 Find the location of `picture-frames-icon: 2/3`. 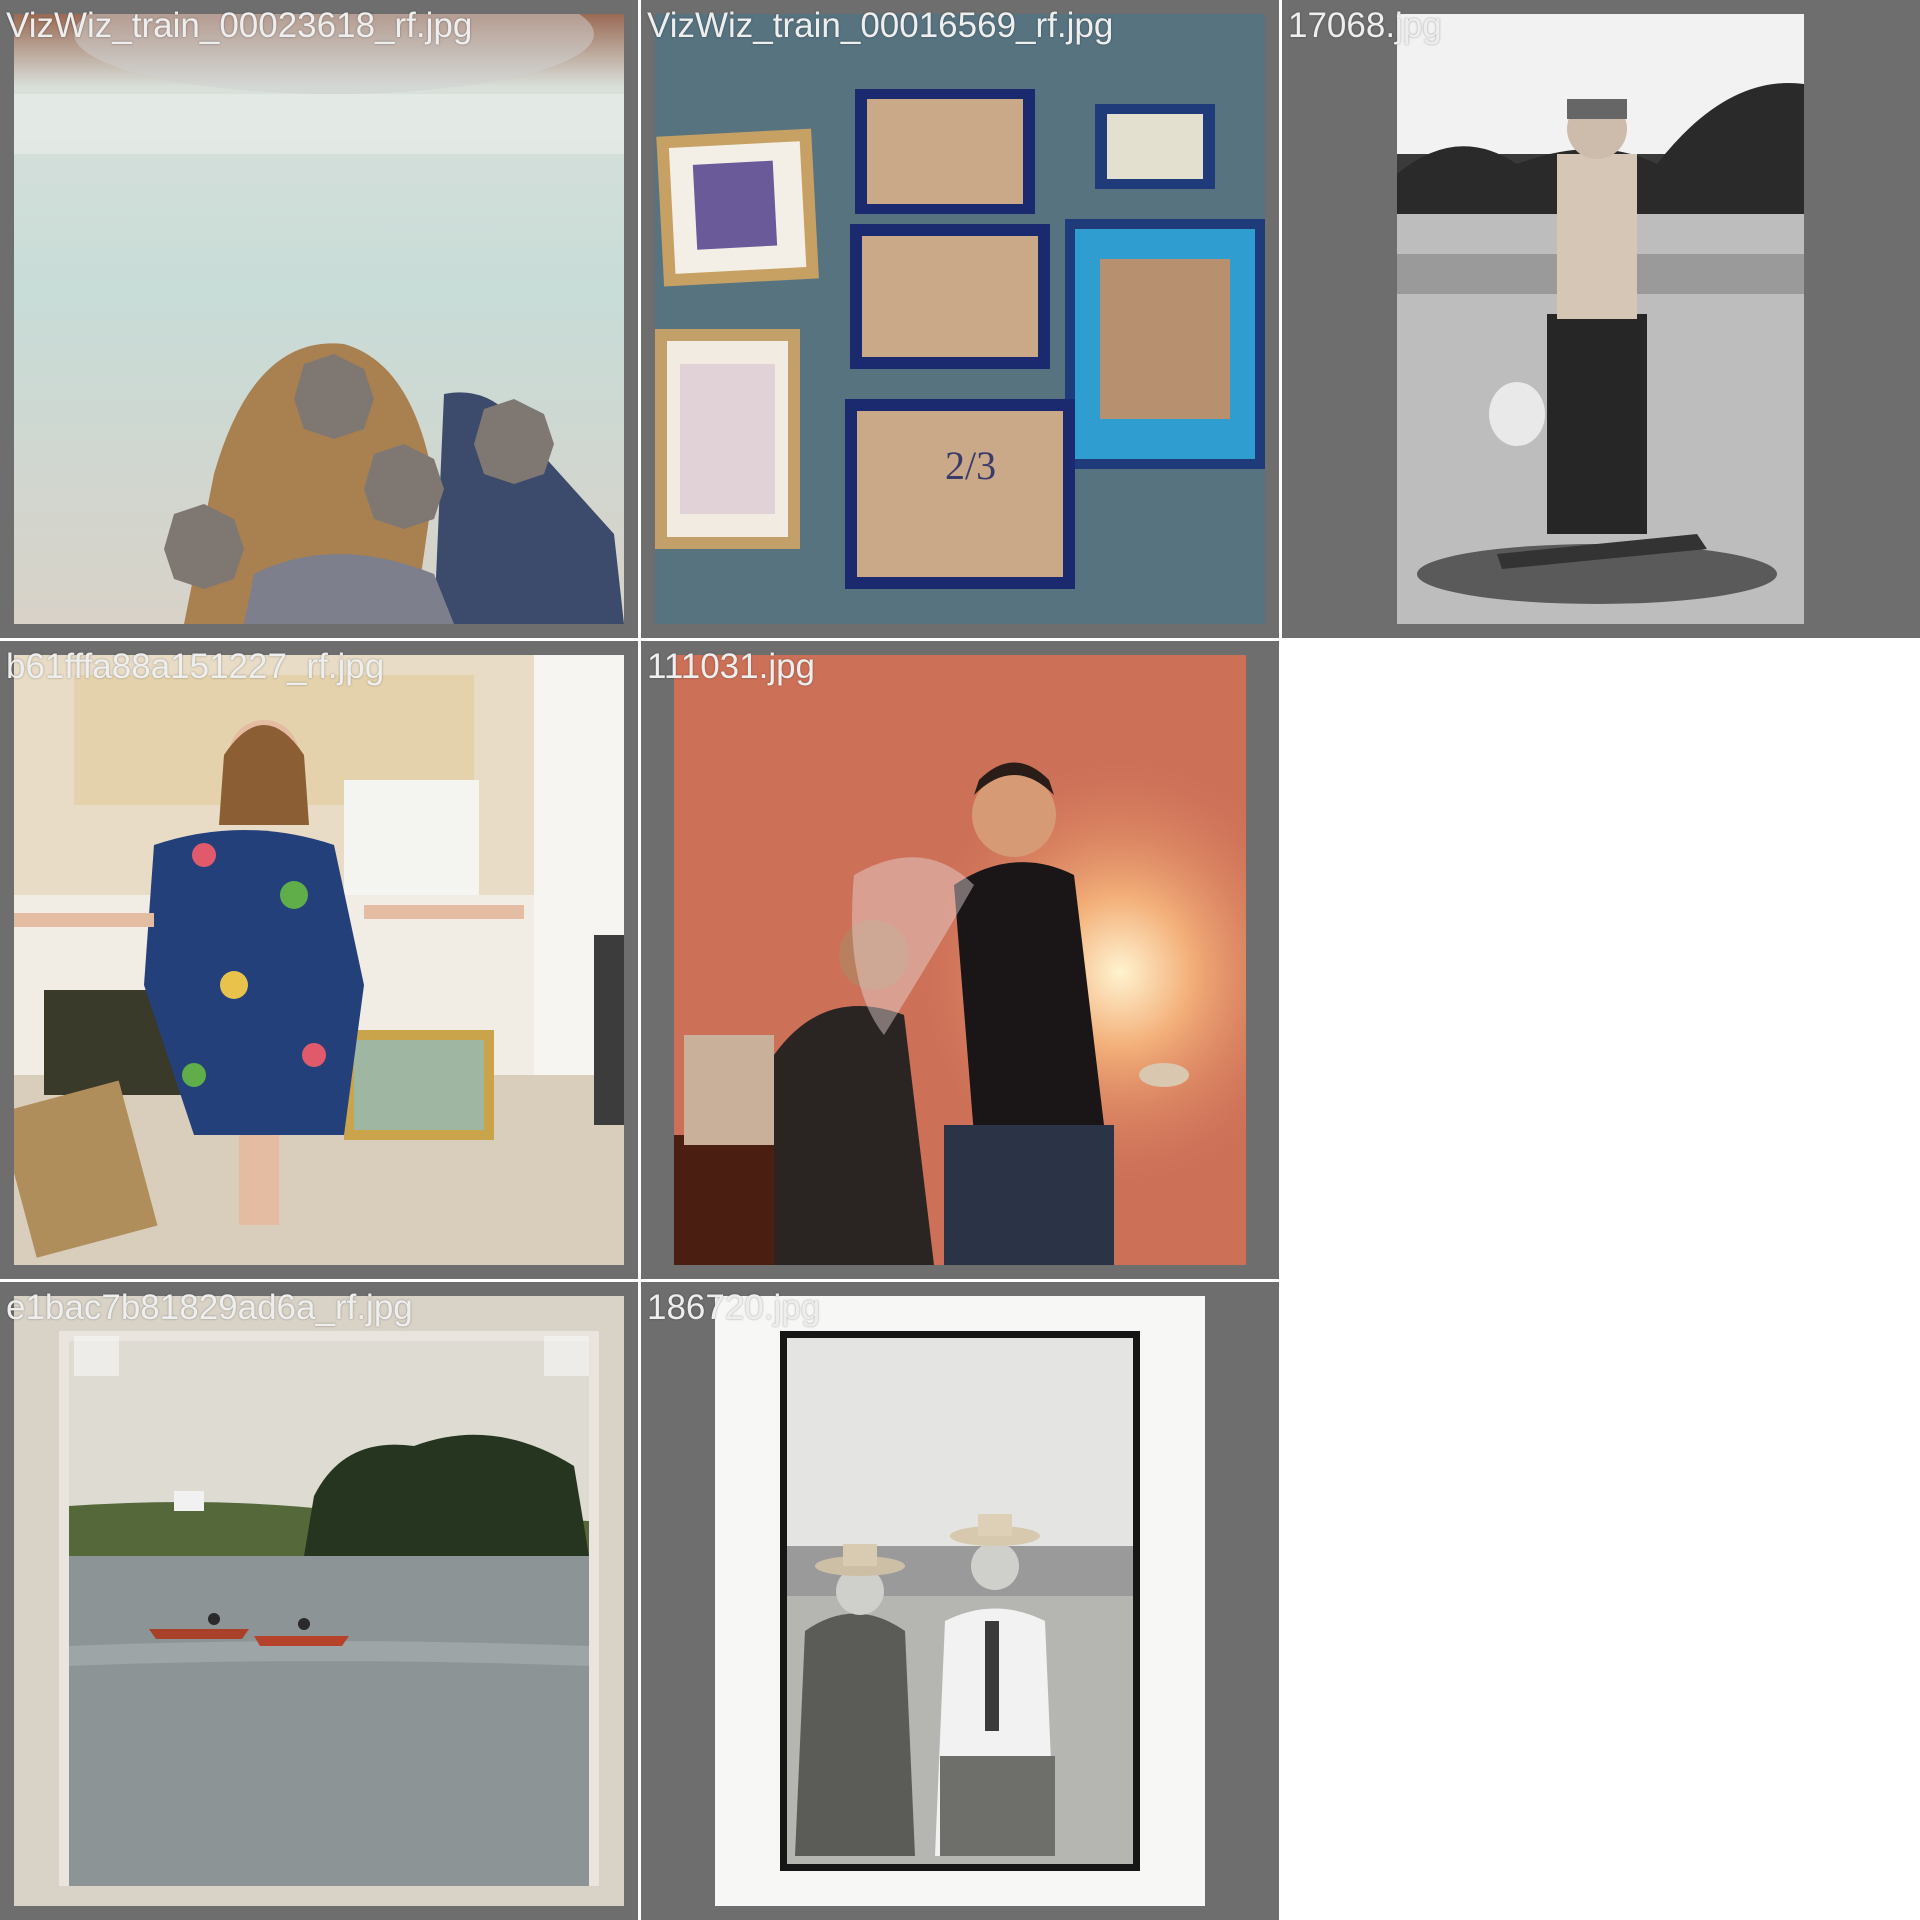

picture-frames-icon: 2/3 is located at coordinates (960, 319).